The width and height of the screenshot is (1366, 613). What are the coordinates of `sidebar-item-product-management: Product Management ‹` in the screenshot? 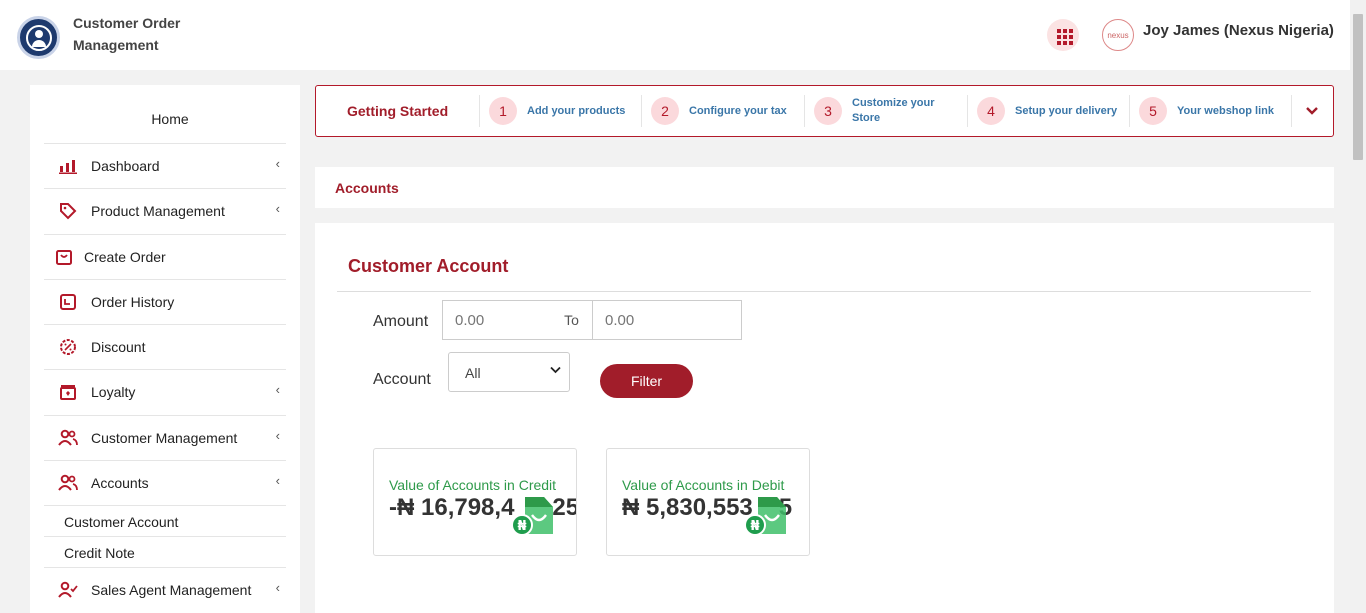 It's located at (165, 210).